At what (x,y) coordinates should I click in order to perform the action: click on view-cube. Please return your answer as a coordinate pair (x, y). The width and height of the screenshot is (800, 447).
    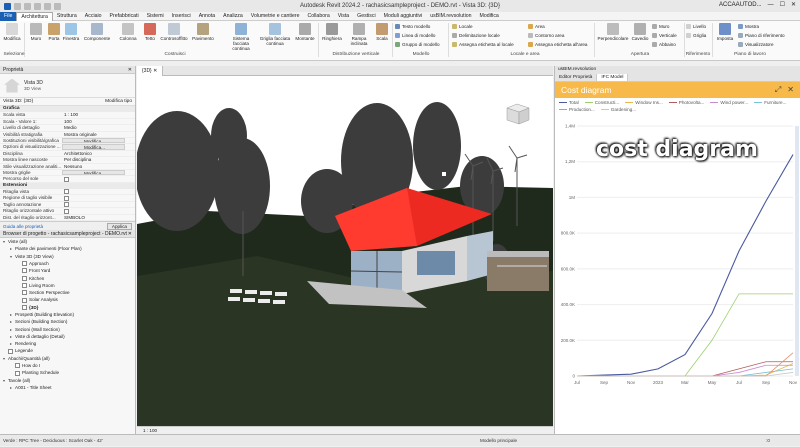
    Looking at the image, I should click on (518, 114).